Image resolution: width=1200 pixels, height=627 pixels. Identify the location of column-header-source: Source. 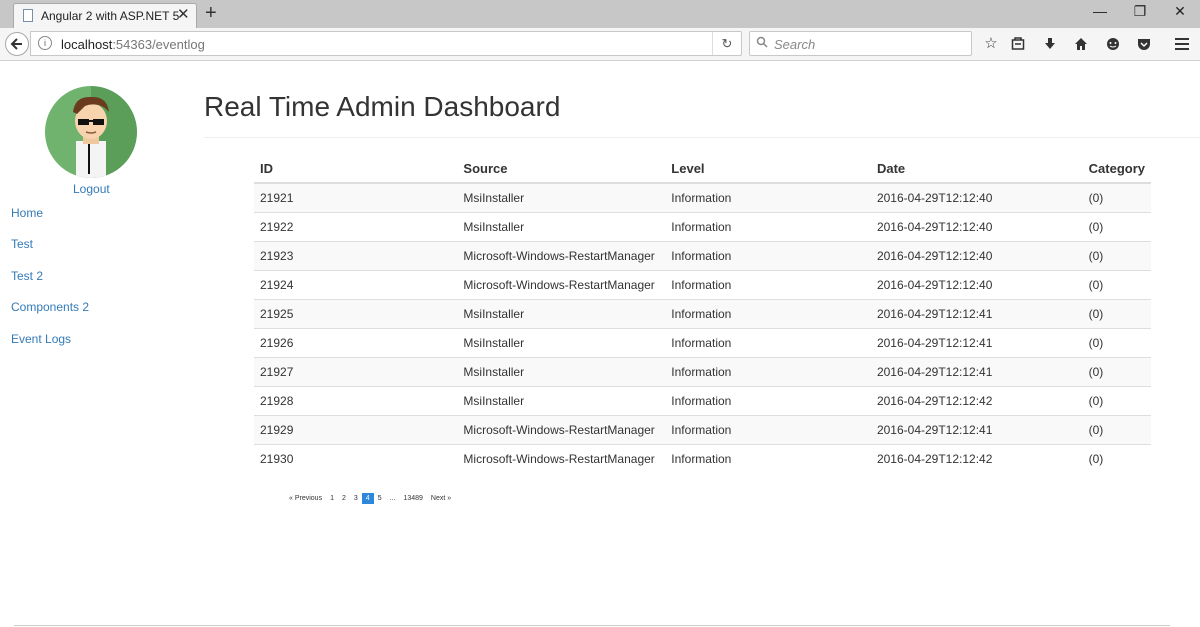
(561, 169).